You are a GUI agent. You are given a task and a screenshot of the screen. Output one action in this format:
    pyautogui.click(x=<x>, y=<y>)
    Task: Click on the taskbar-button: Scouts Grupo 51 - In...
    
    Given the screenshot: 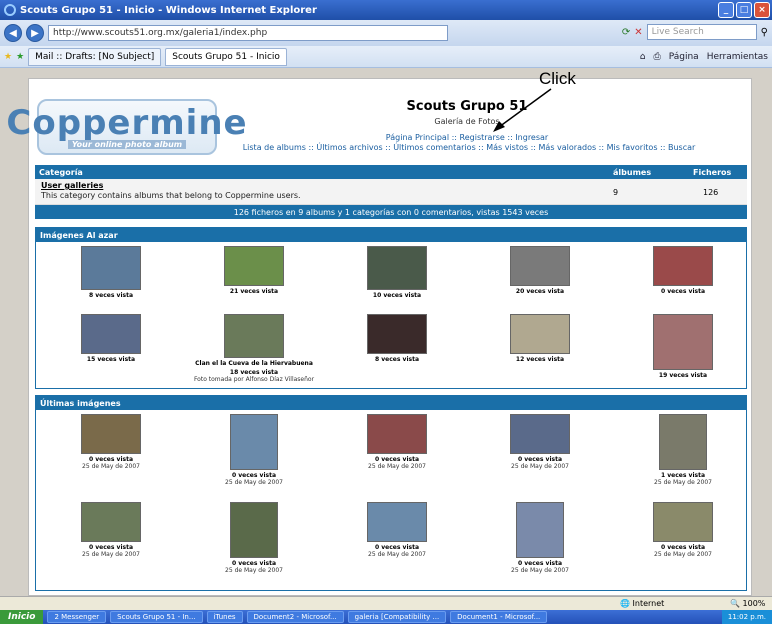 What is the action you would take?
    pyautogui.click(x=156, y=617)
    